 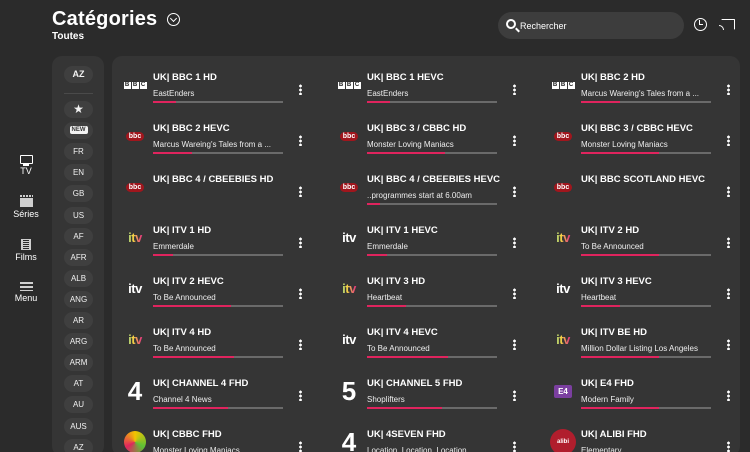 I want to click on category-dropdown-icon, so click(x=173, y=19).